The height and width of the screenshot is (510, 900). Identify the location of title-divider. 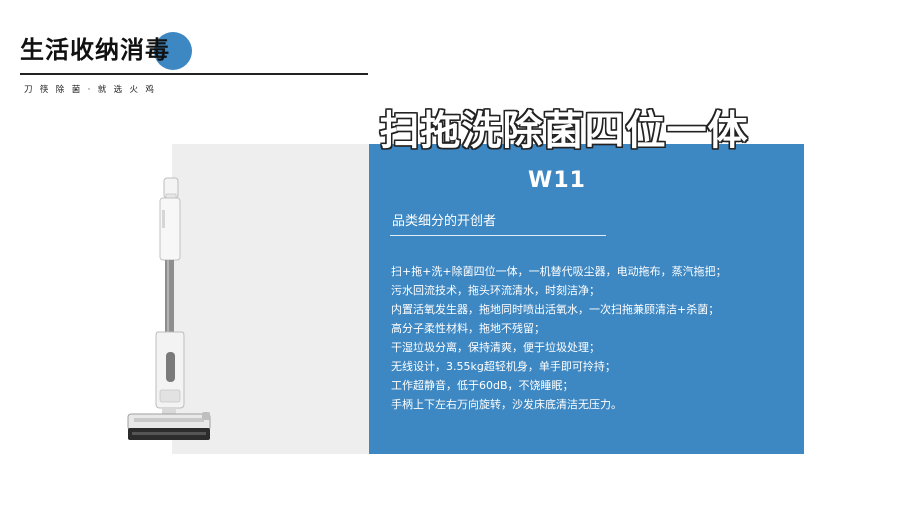
(194, 74).